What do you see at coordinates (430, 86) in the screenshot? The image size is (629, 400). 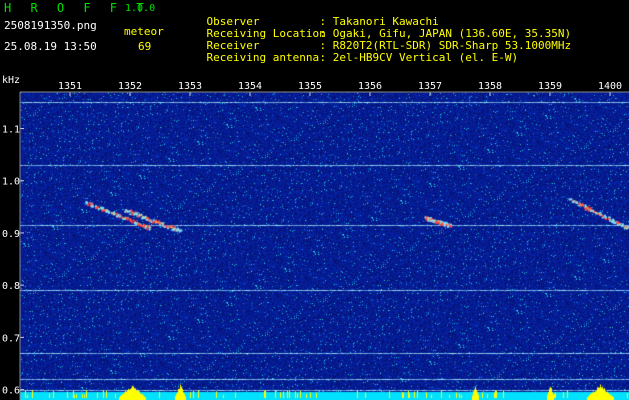 I see `x-tick-label: 1357` at bounding box center [430, 86].